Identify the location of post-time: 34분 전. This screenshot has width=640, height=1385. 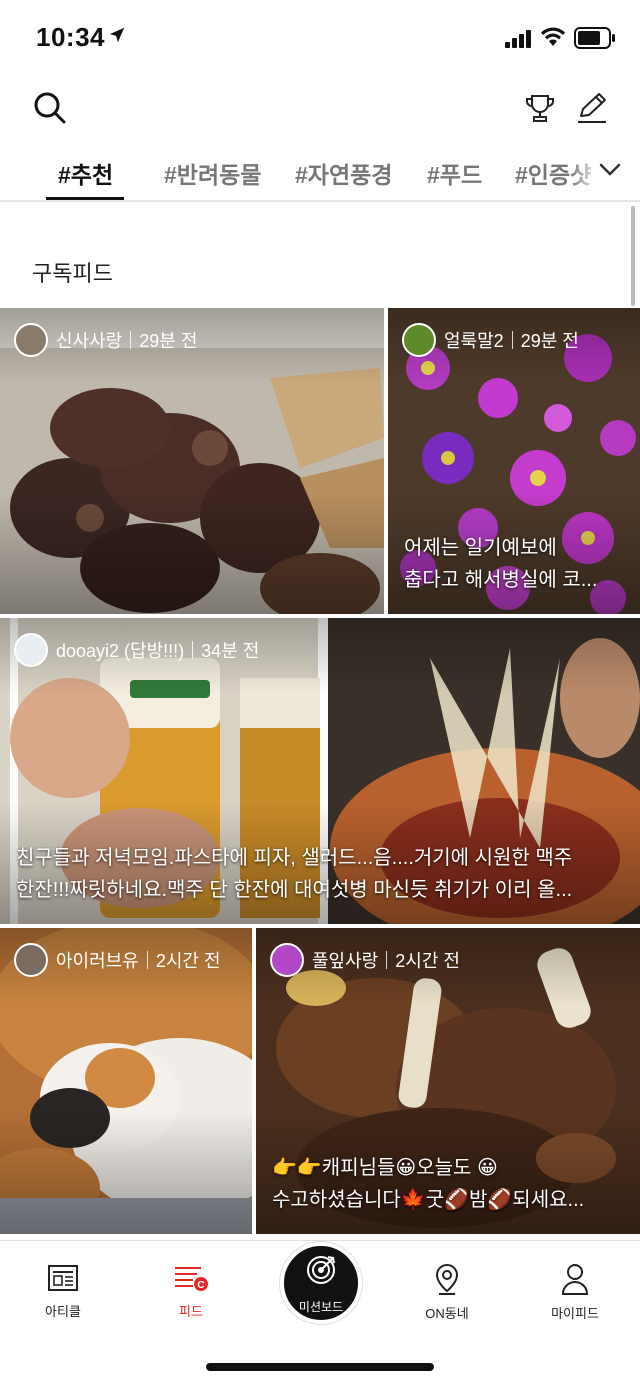
(230, 651).